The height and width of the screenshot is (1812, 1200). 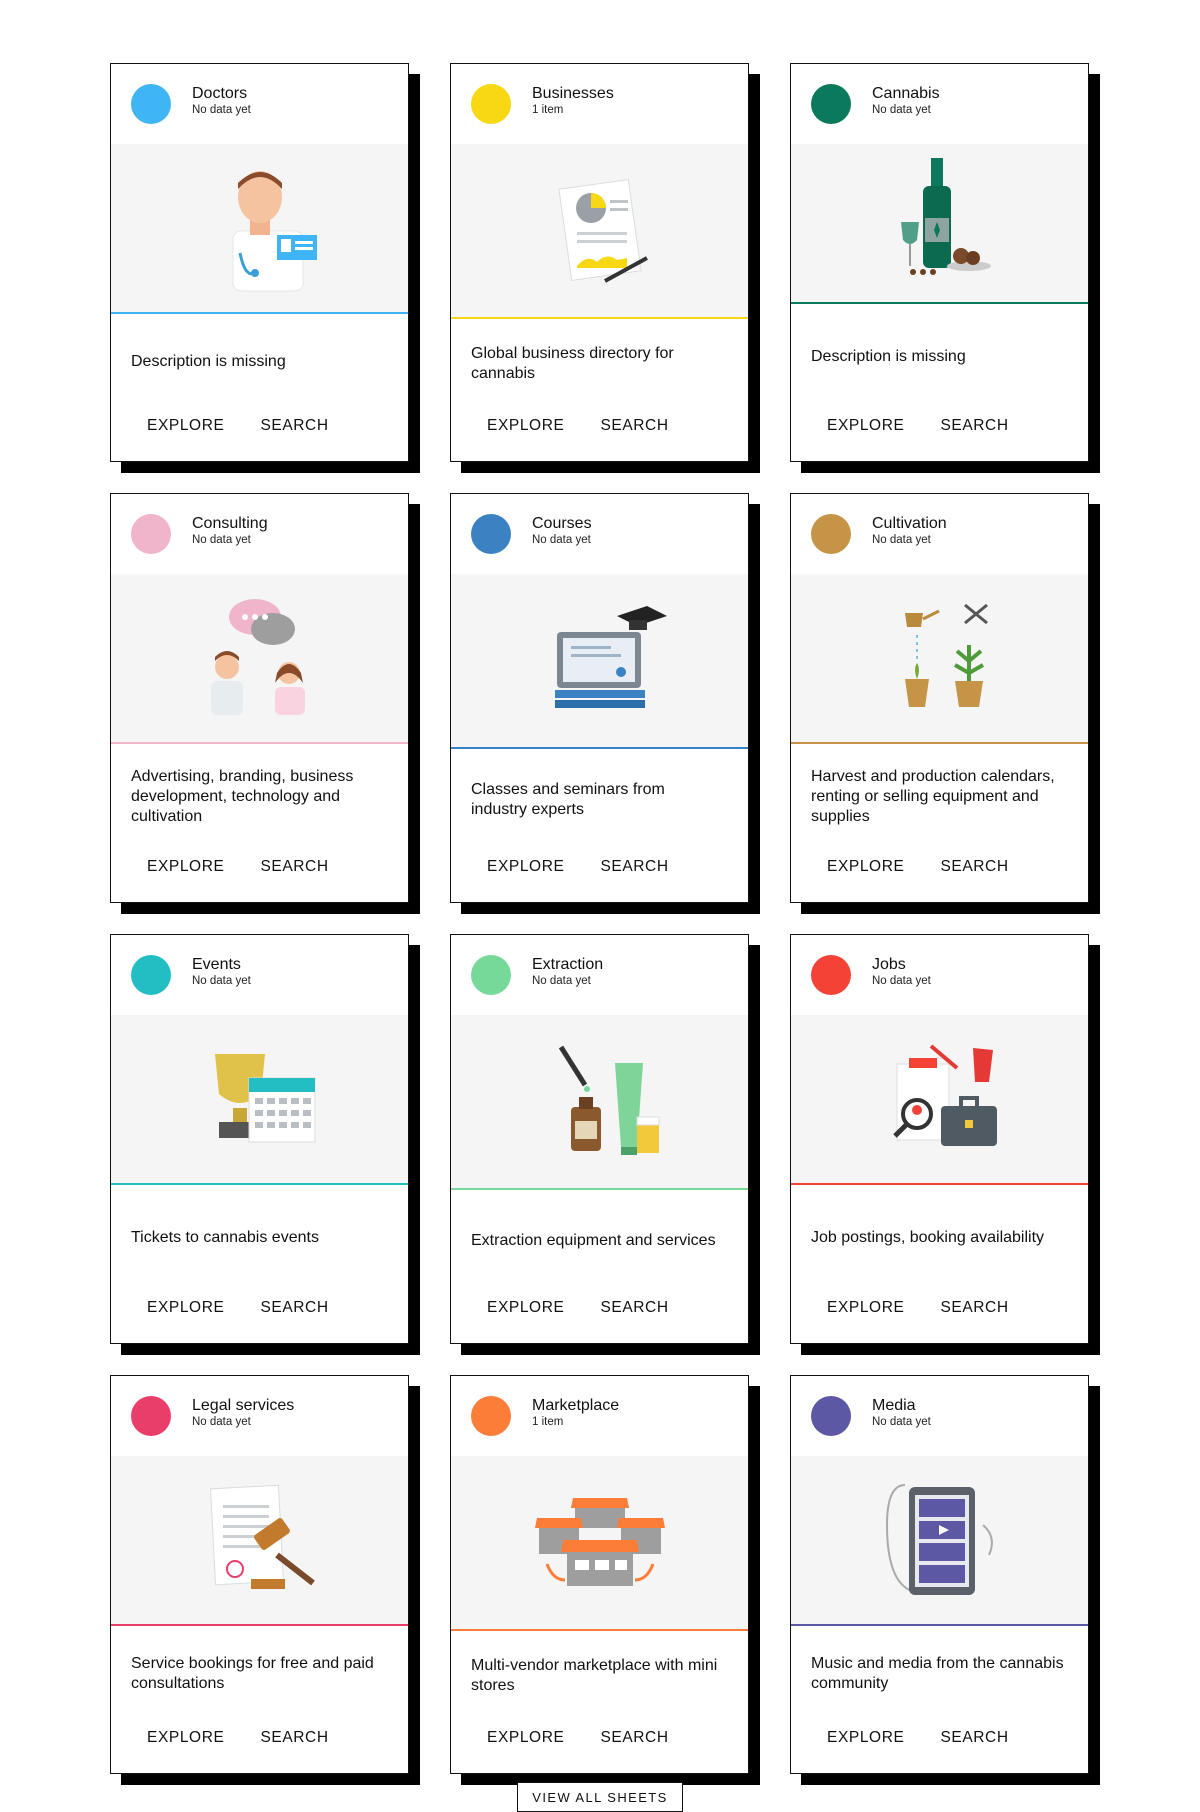 I want to click on card-header: Businesses 1 item, so click(x=599, y=104).